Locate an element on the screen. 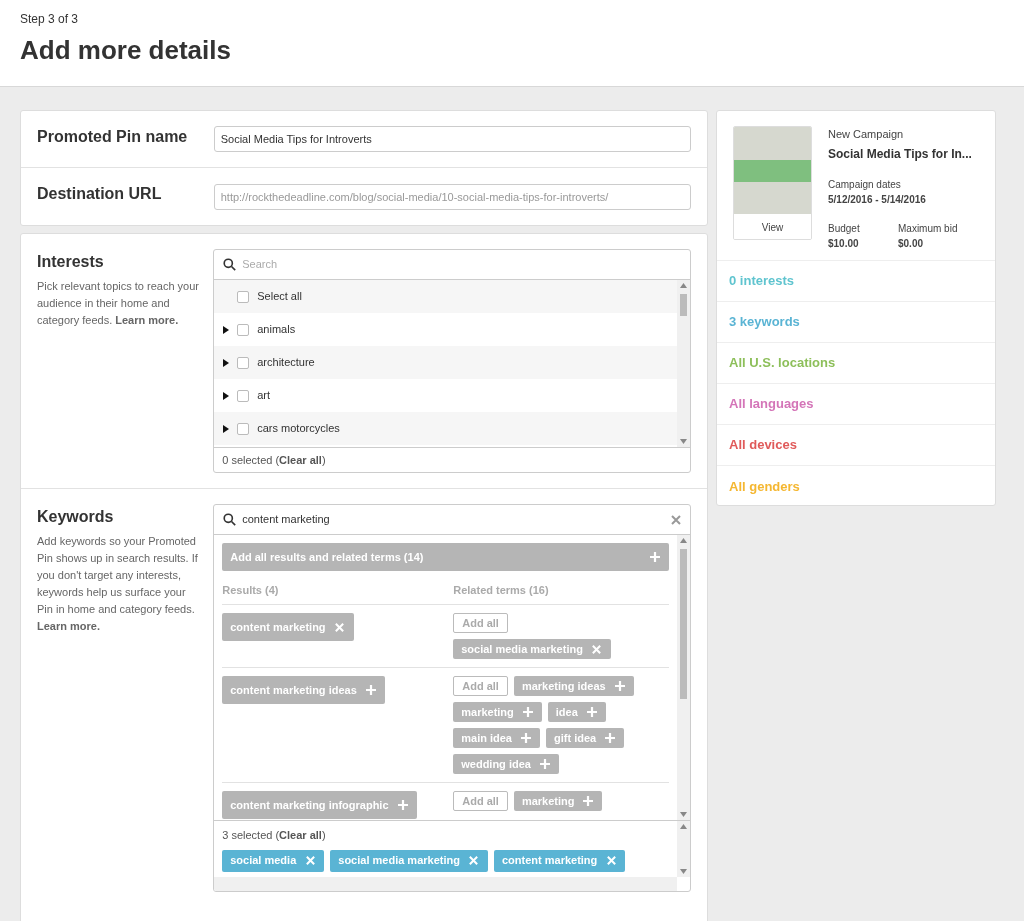 This screenshot has width=1024, height=921. keyword-tag: content marketing ideas is located at coordinates (303, 690).